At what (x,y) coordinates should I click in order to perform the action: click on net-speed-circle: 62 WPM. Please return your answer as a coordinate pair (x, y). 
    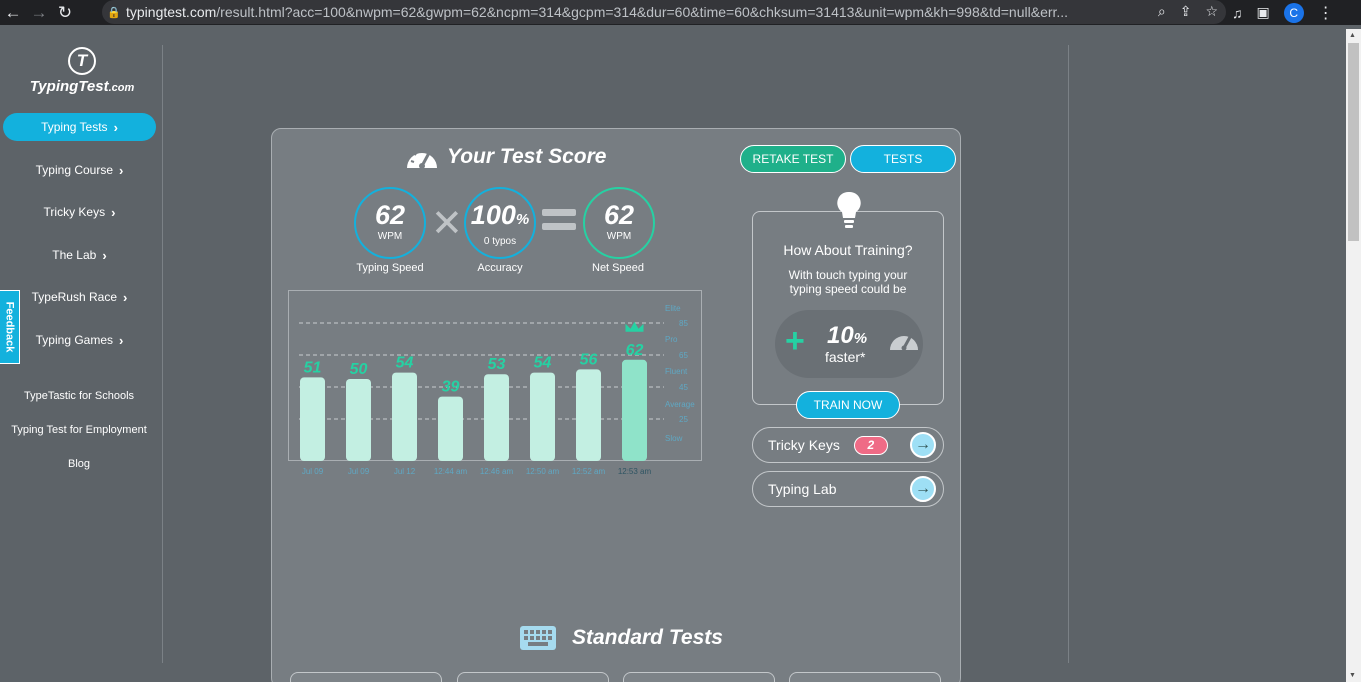
    Looking at the image, I should click on (619, 223).